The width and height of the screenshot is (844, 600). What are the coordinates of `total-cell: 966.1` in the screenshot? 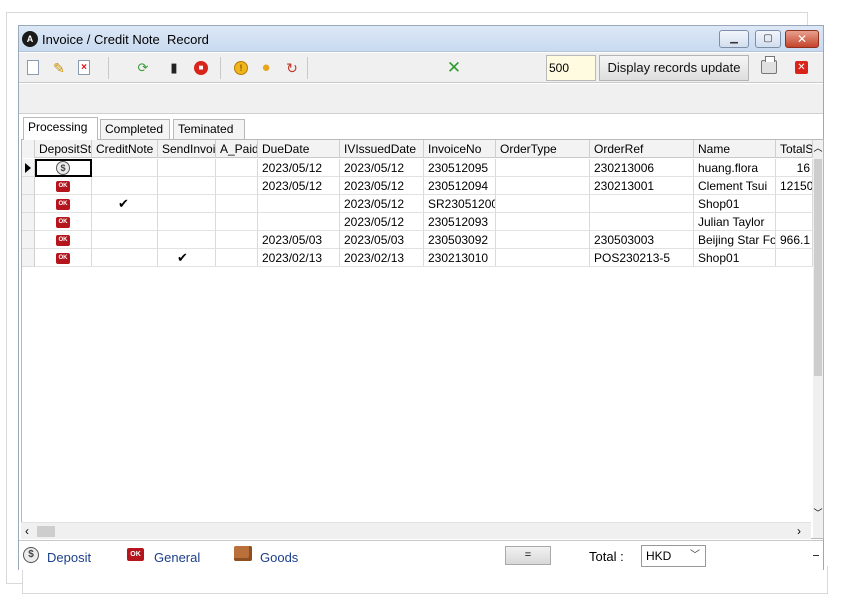 It's located at (794, 240).